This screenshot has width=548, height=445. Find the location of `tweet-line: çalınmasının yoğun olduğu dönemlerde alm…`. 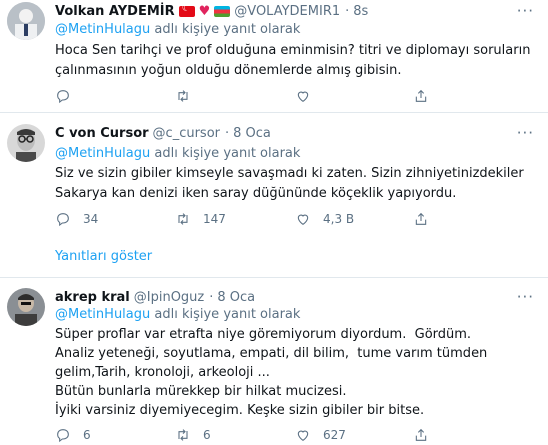

tweet-line: çalınmasının yoğun olduğu dönemlerde alm… is located at coordinates (228, 70).